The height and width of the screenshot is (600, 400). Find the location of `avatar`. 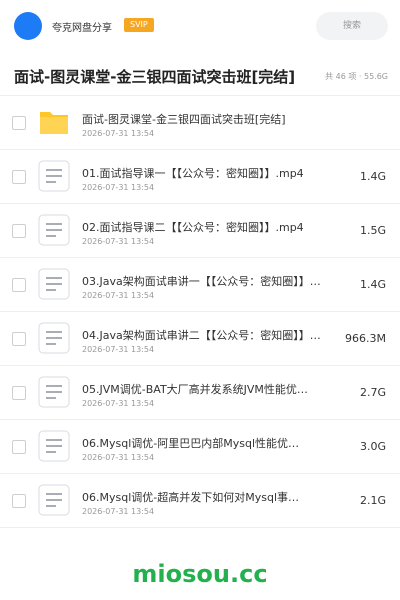

avatar is located at coordinates (28, 26).